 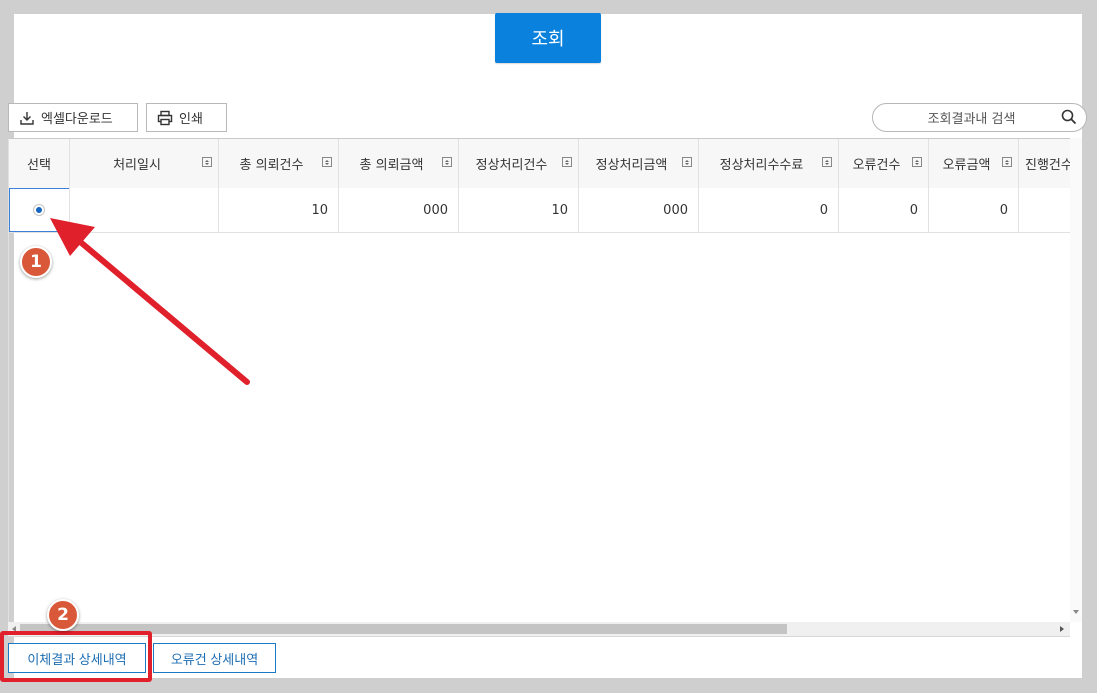 What do you see at coordinates (548, 38) in the screenshot?
I see `search-button: 조회` at bounding box center [548, 38].